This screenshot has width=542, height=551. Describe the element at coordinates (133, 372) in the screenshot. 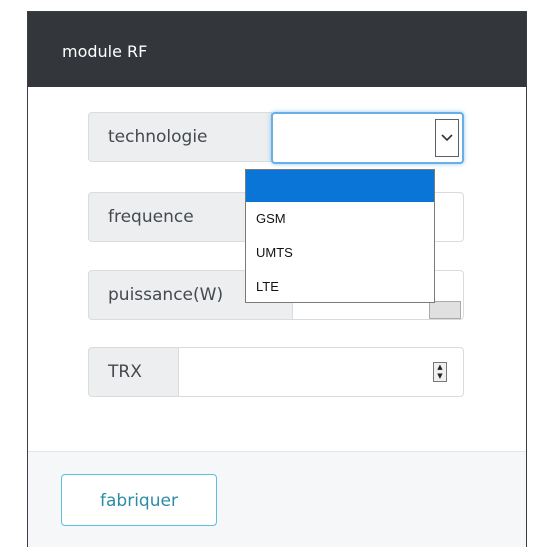

I see `trx-label: TRX` at that location.